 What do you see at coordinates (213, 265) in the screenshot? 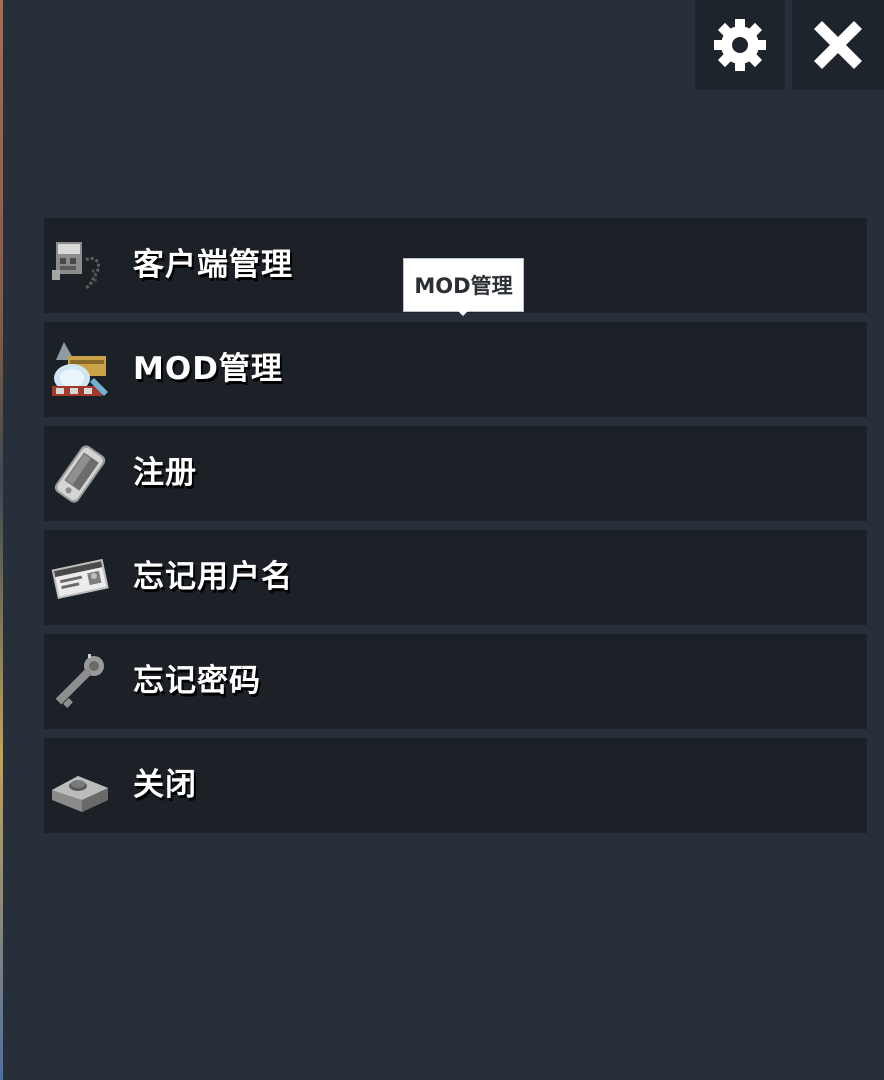
I see `menu-item-label: 客户端管理` at bounding box center [213, 265].